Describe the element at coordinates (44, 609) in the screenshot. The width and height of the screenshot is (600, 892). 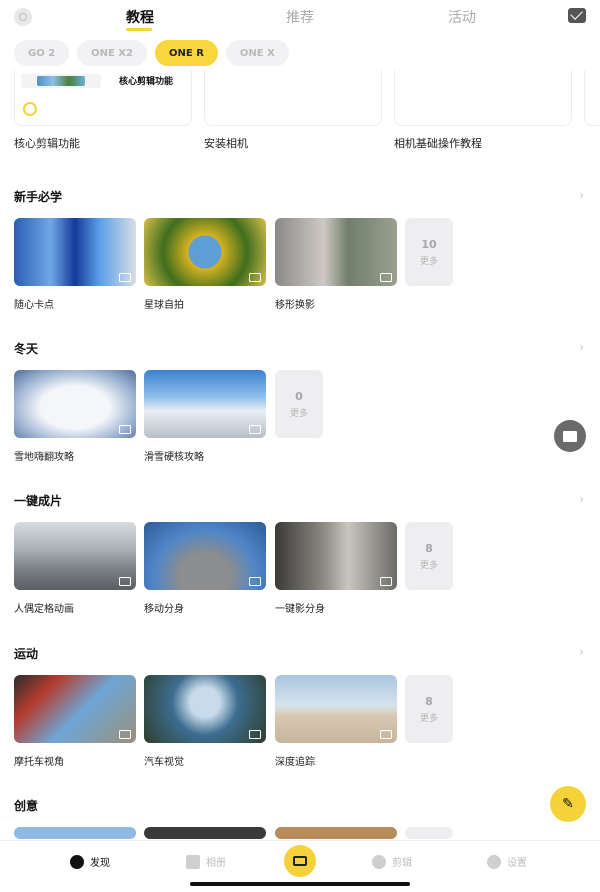
I see `item-label: 人偶定格动画` at that location.